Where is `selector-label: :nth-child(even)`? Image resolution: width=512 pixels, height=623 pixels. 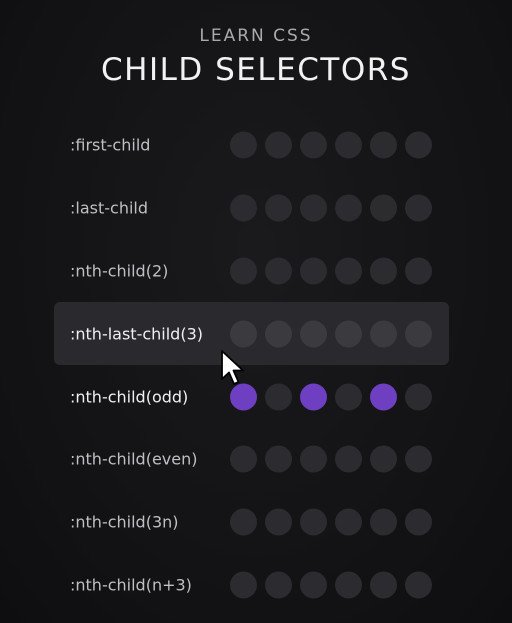 selector-label: :nth-child(even) is located at coordinates (134, 459).